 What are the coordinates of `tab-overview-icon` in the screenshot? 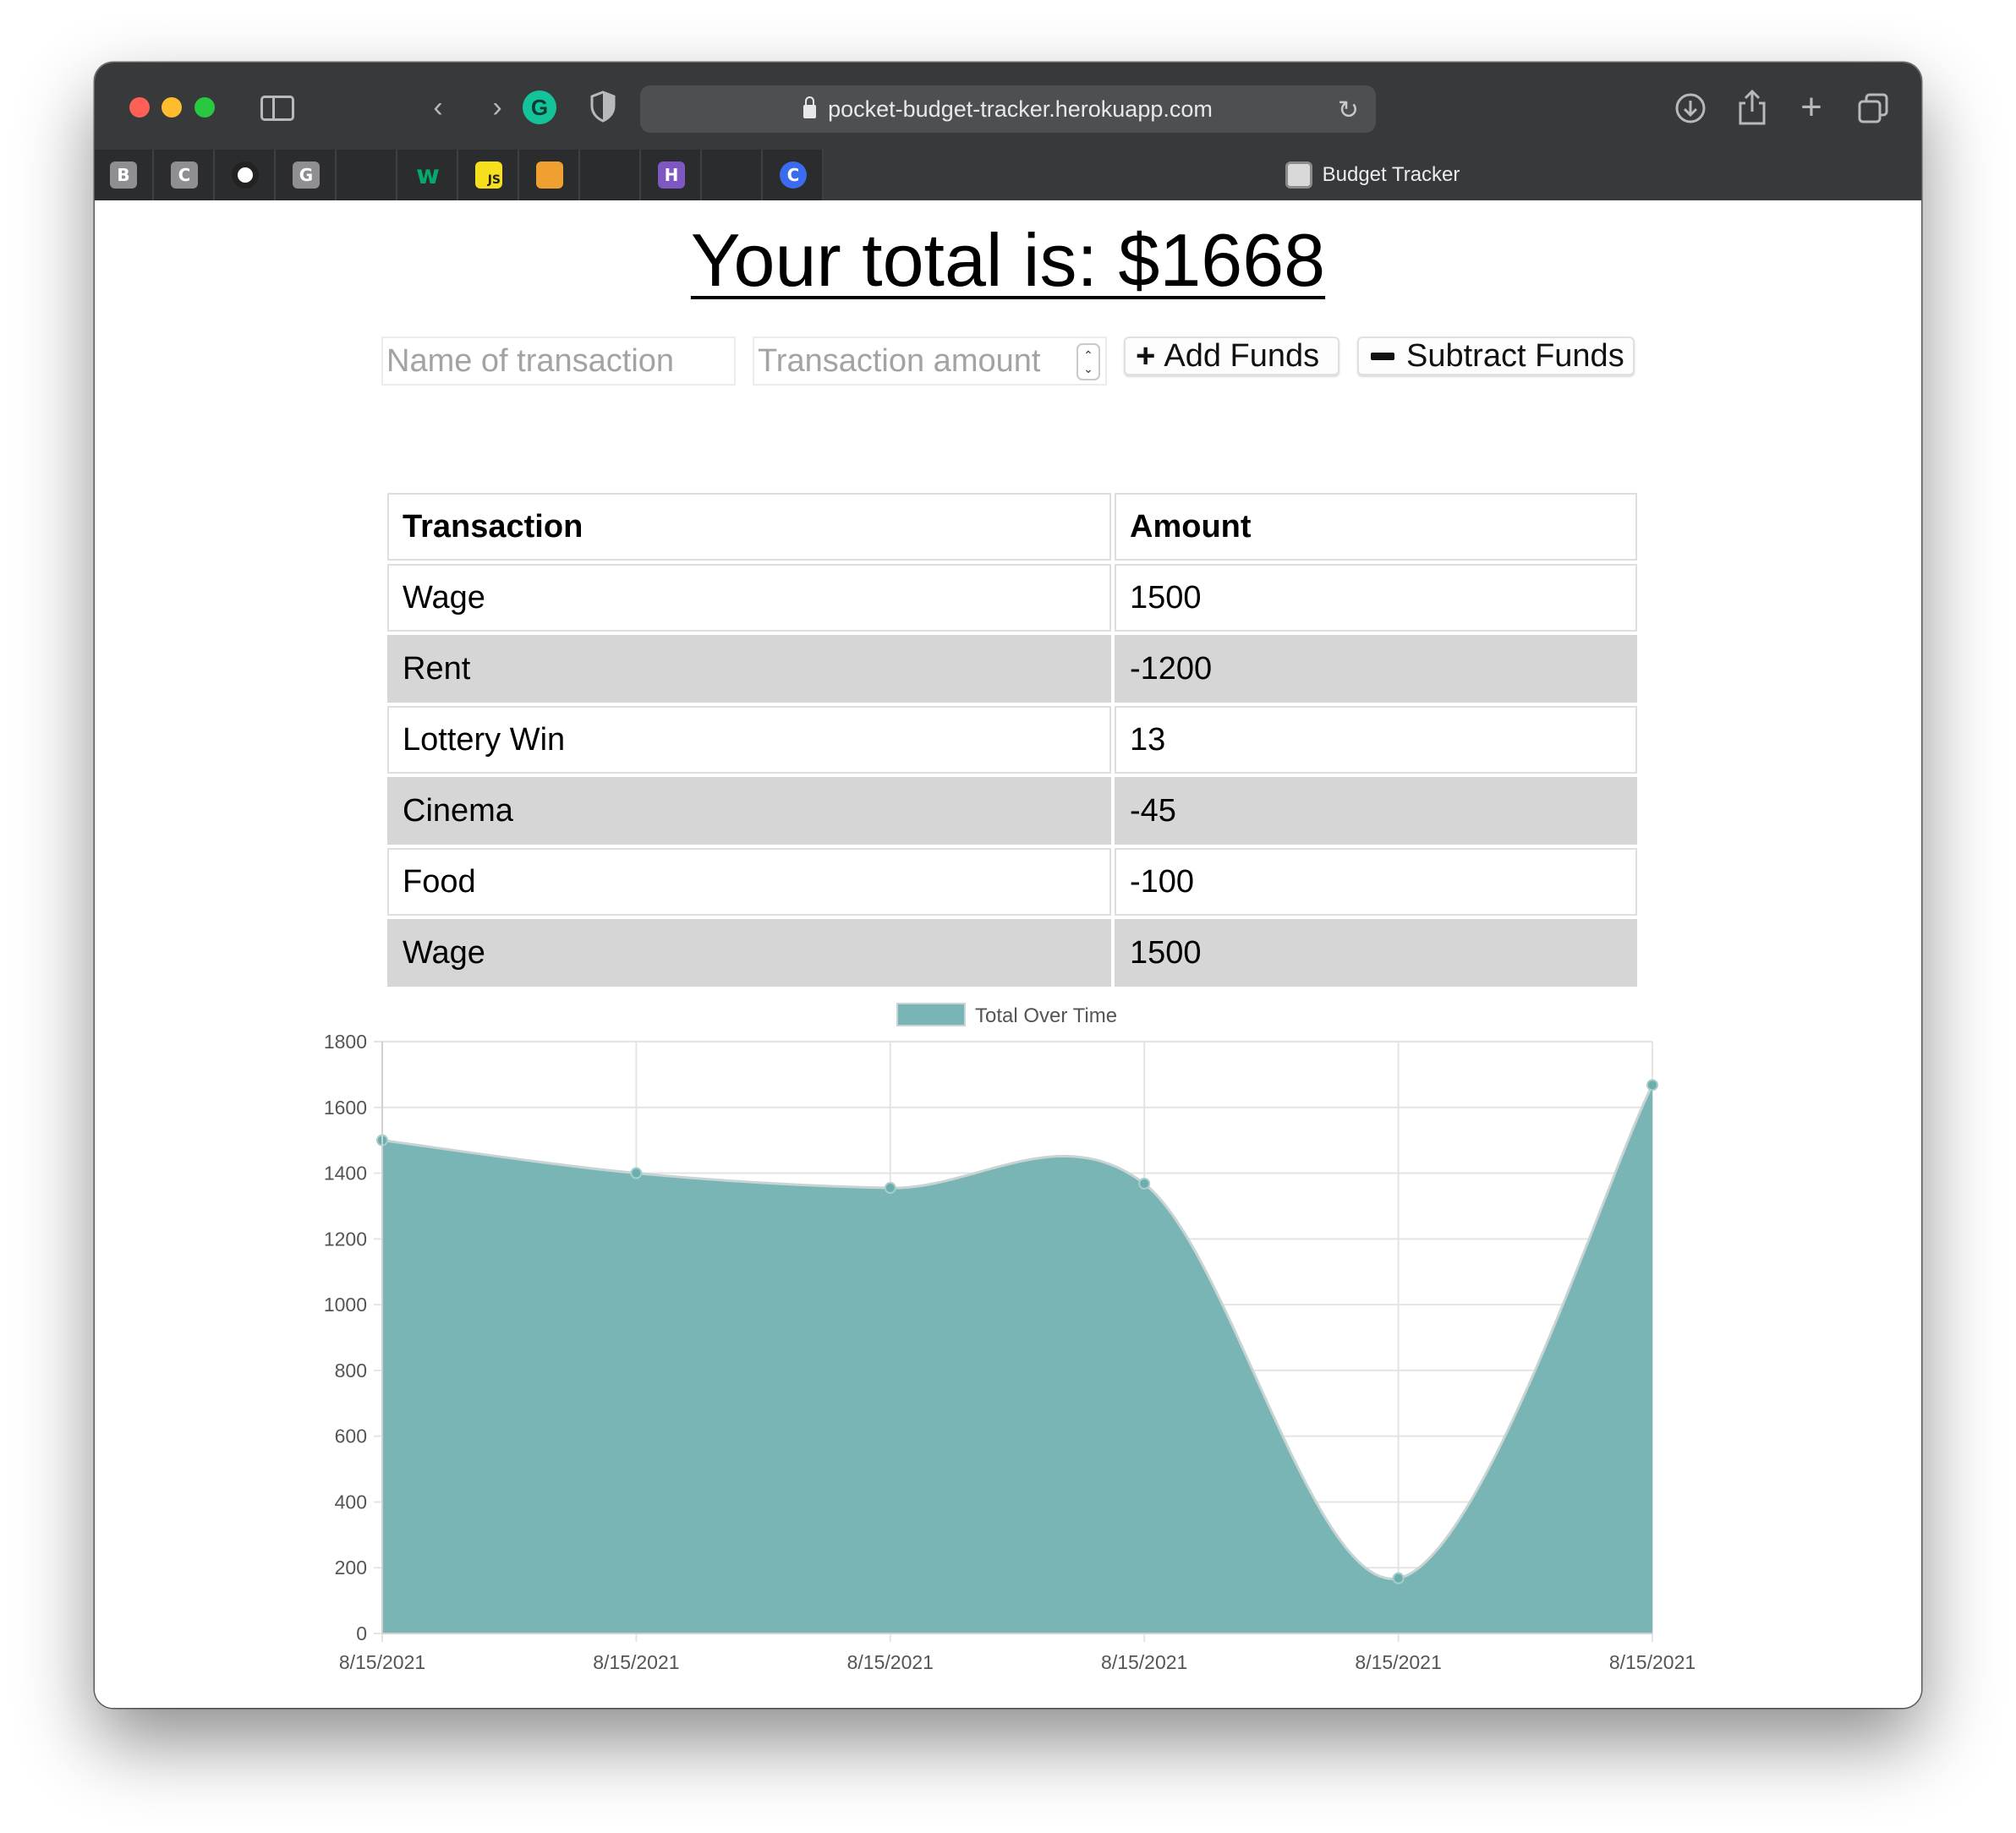 It's located at (1873, 108).